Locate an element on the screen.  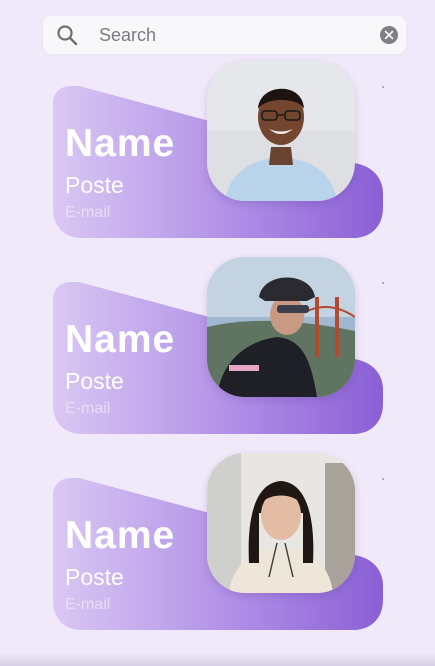
search-bar is located at coordinates (224, 35).